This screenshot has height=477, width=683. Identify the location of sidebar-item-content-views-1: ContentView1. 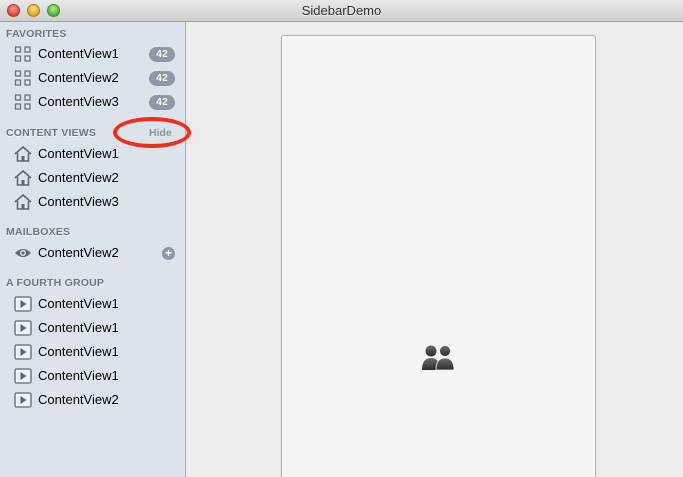
(92, 154).